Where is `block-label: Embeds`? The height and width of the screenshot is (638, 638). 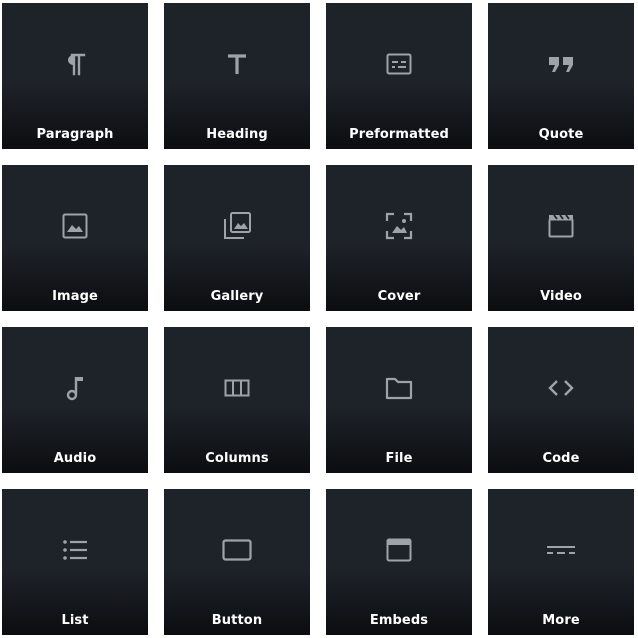 block-label: Embeds is located at coordinates (399, 620).